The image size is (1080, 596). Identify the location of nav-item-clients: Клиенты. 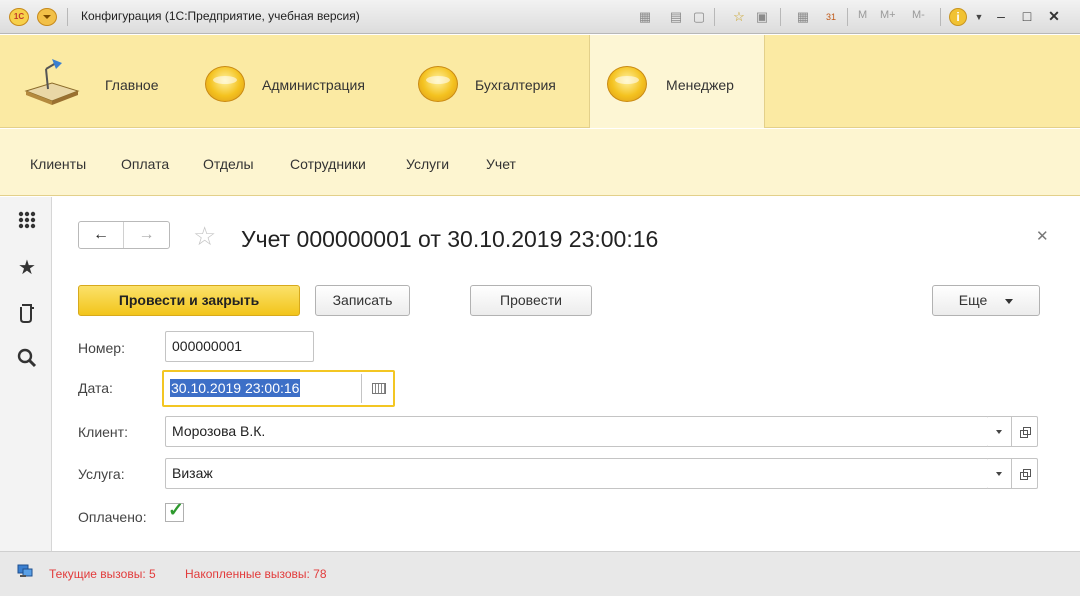
(58, 164).